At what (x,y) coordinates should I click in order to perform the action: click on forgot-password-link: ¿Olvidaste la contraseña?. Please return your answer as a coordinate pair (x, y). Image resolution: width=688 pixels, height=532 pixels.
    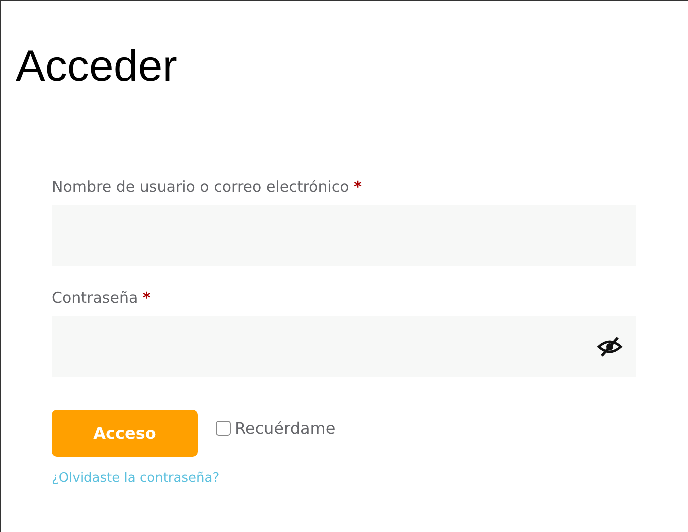
    Looking at the image, I should click on (136, 478).